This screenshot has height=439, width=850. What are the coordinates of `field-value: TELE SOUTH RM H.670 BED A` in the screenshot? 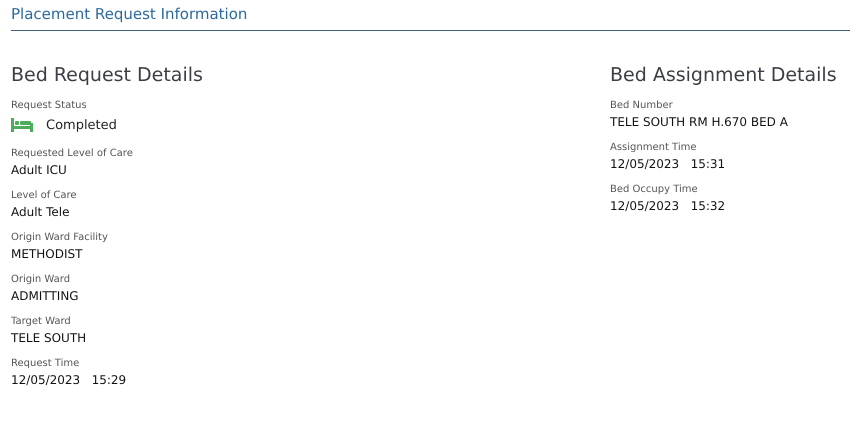 It's located at (699, 122).